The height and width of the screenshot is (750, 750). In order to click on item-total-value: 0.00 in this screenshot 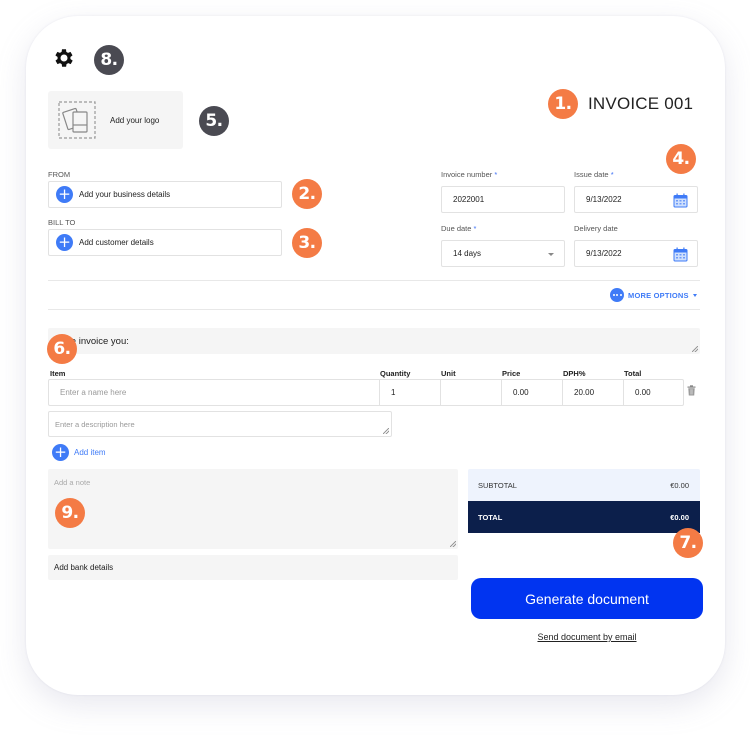, I will do `click(653, 392)`.